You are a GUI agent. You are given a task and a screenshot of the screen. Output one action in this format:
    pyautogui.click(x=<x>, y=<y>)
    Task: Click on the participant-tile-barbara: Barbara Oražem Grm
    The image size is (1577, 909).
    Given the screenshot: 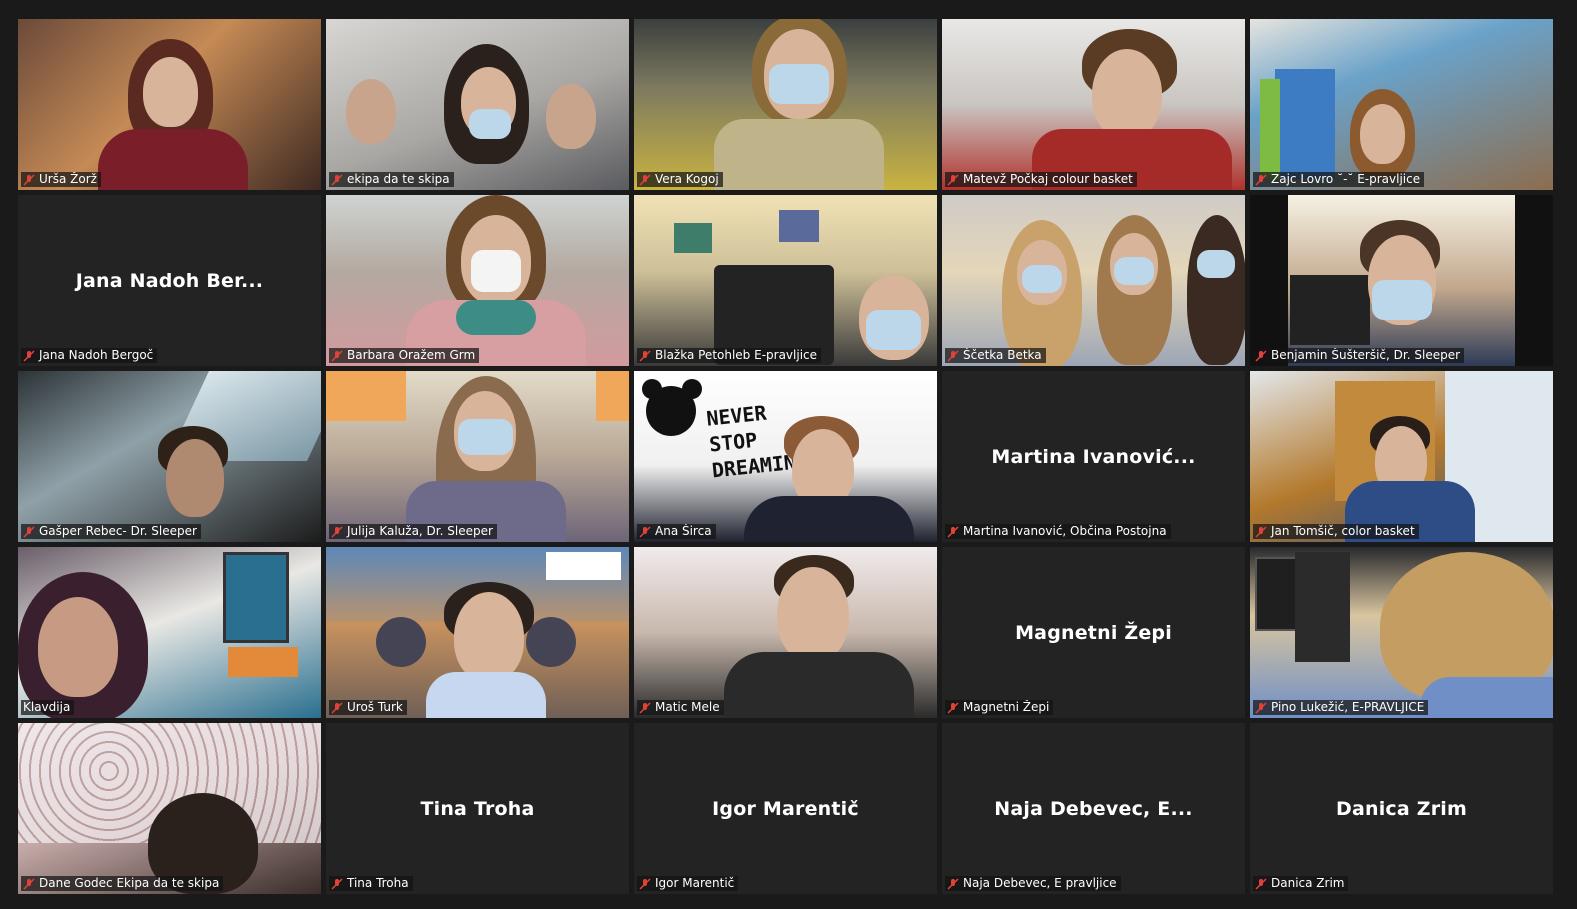 What is the action you would take?
    pyautogui.click(x=477, y=280)
    